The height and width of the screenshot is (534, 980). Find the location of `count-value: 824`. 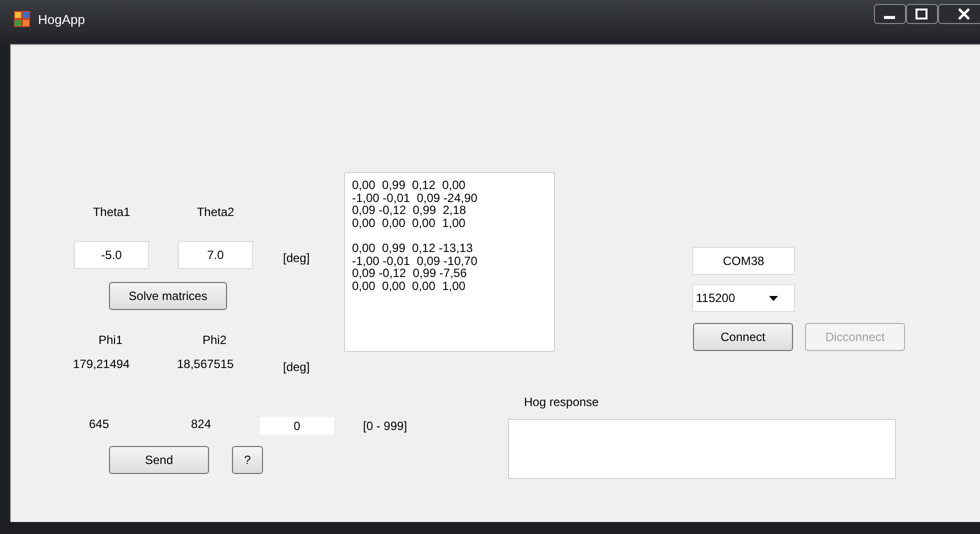

count-value: 824 is located at coordinates (201, 424).